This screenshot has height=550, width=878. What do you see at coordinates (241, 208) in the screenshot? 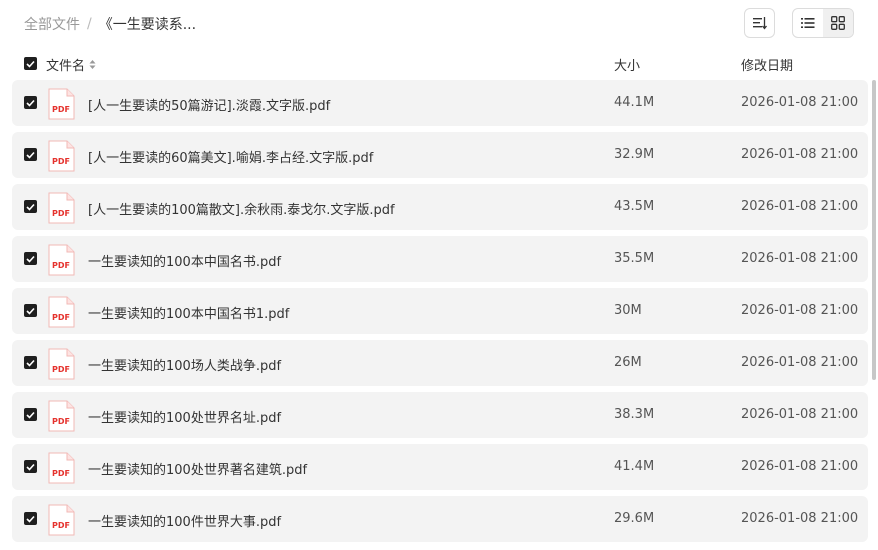
I see `file-name: [人一生要读的100篇散文].余秋雨.泰戈尔.文字版.pdf` at bounding box center [241, 208].